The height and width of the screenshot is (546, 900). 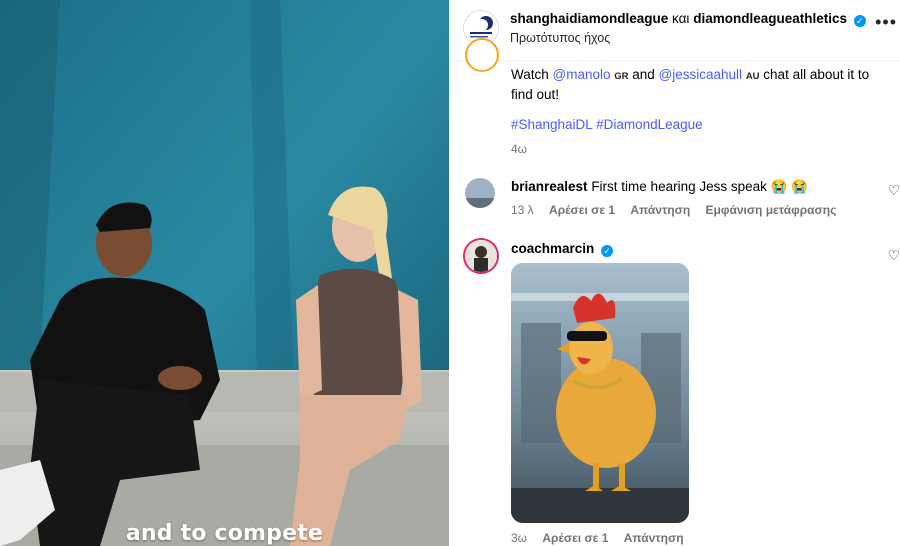 I want to click on commenter-avatar, so click(x=480, y=193).